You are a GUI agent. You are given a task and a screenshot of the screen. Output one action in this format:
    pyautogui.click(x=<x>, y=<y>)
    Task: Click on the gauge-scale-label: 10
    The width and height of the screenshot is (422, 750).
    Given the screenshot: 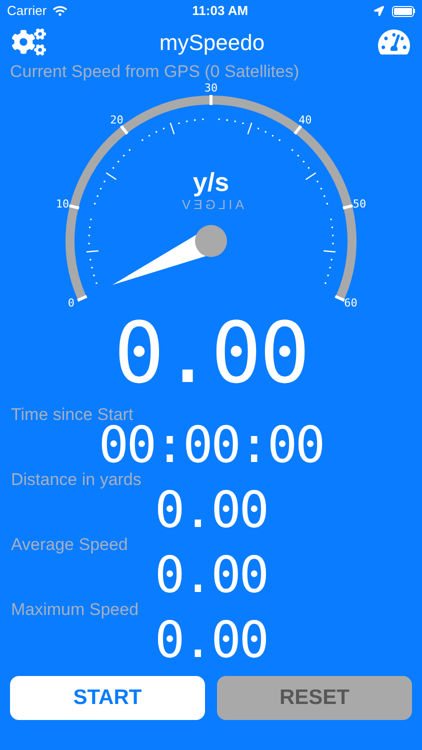 What is the action you would take?
    pyautogui.click(x=63, y=204)
    